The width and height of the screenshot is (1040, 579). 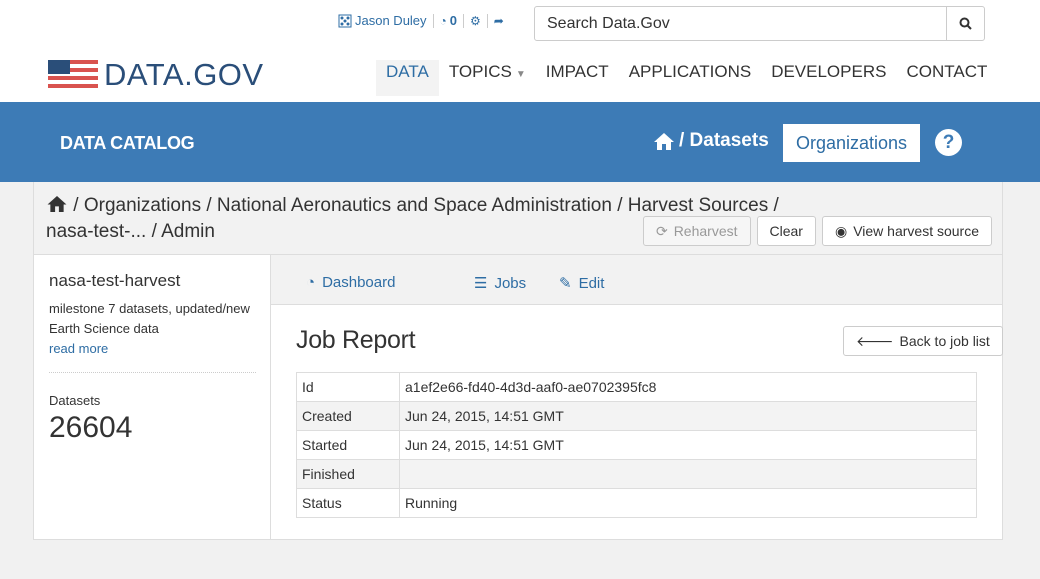 I want to click on settings-link: ⚙, so click(x=475, y=21).